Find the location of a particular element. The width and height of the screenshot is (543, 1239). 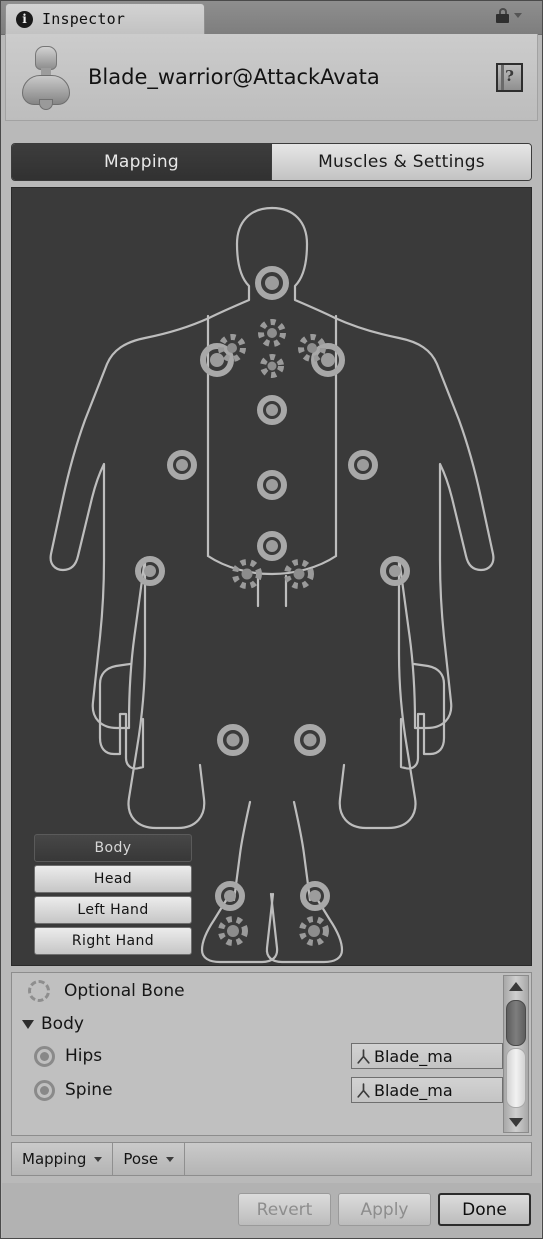

part-button-left-hand: Left Hand is located at coordinates (113, 910).